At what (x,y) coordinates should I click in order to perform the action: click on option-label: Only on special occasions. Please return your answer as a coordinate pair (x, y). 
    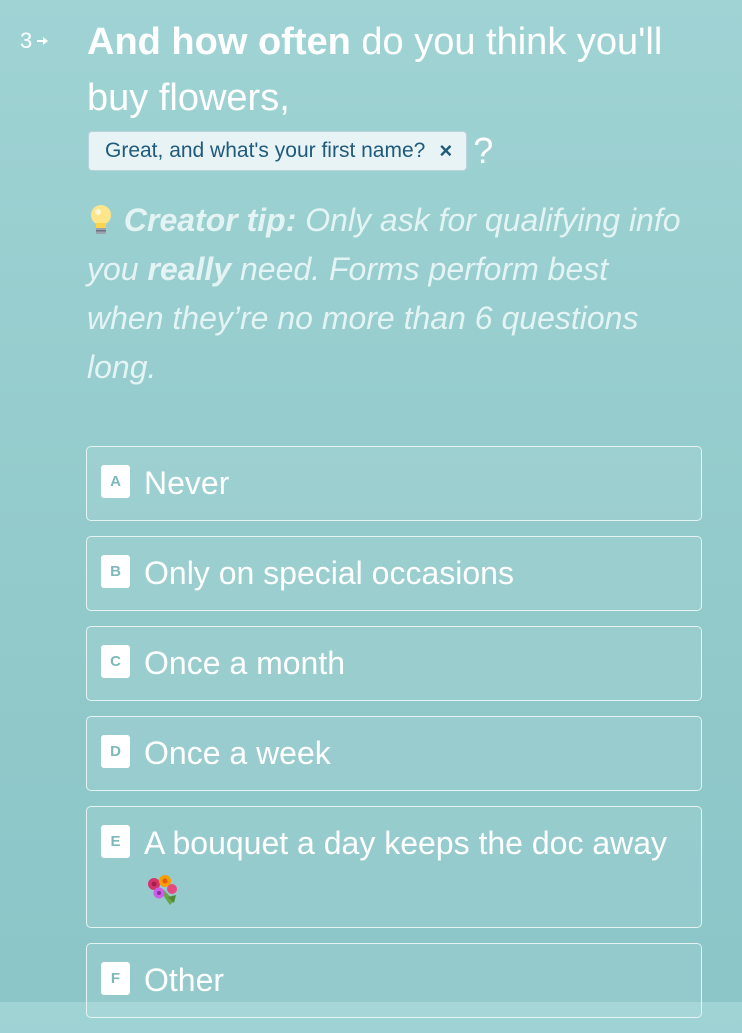
    Looking at the image, I should click on (329, 573).